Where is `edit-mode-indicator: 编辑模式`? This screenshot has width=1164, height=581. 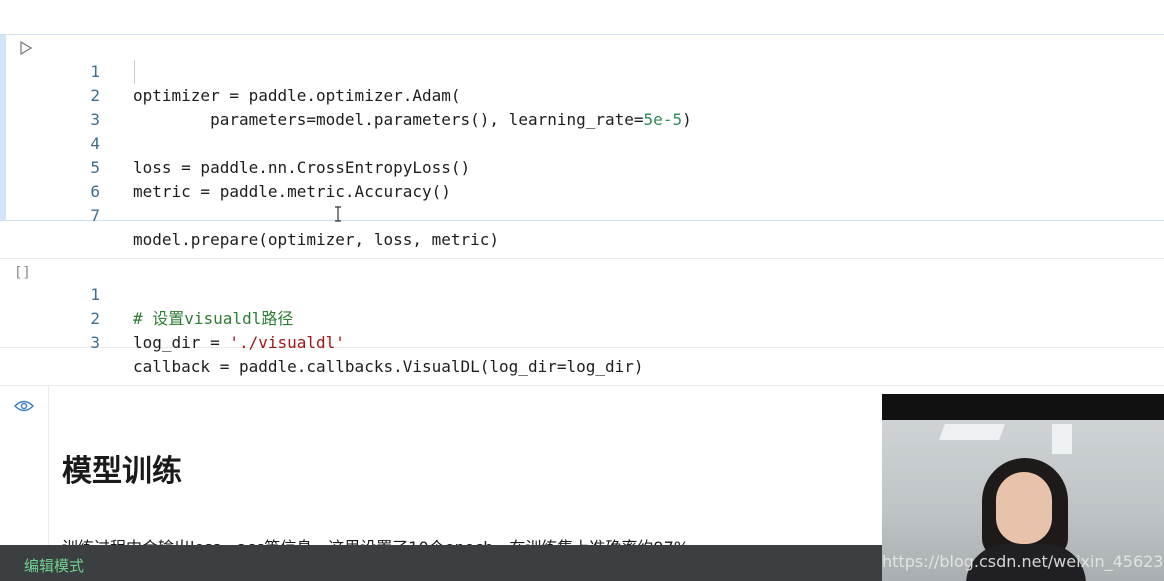 edit-mode-indicator: 编辑模式 is located at coordinates (54, 566).